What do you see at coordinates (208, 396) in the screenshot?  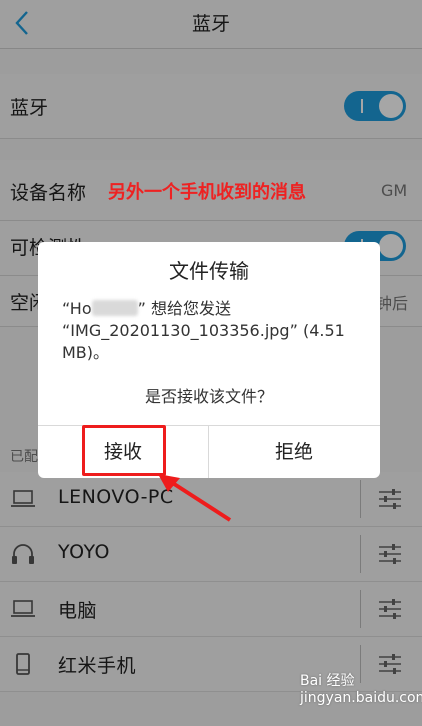 I see `dialog-question: 是否接收该文件？` at bounding box center [208, 396].